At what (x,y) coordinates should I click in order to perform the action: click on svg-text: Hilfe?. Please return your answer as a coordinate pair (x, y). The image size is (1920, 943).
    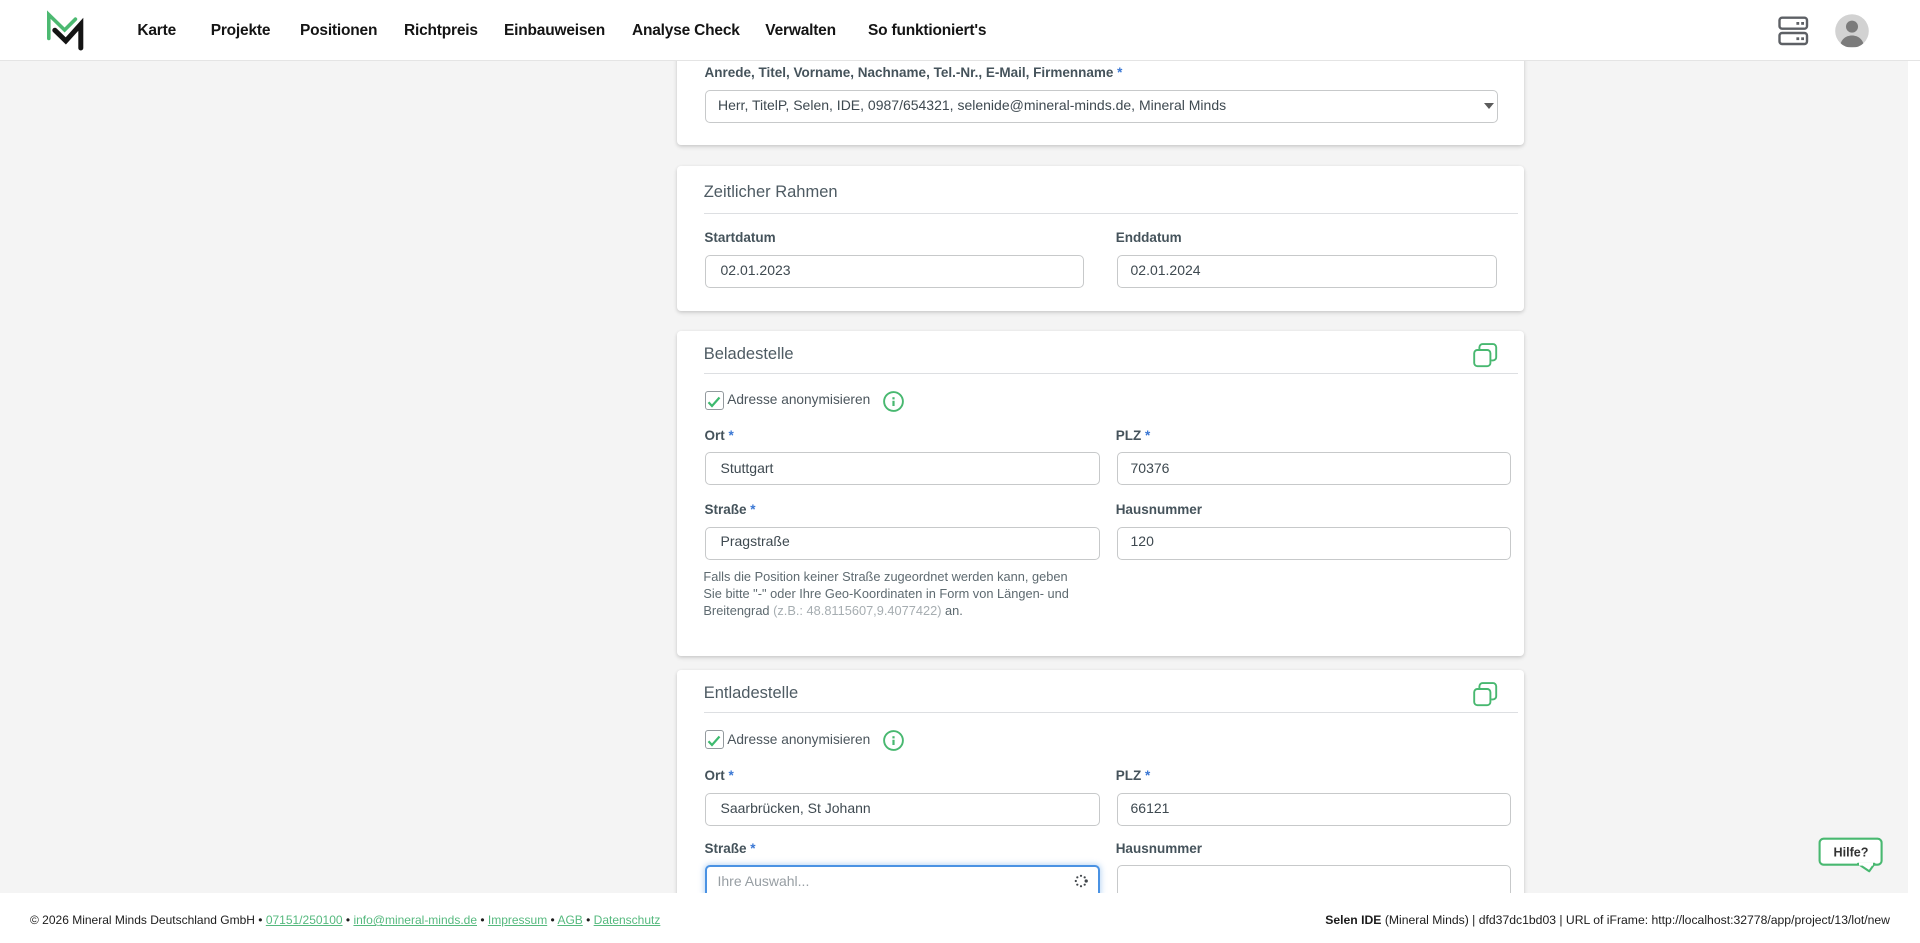
    Looking at the image, I should click on (1851, 852).